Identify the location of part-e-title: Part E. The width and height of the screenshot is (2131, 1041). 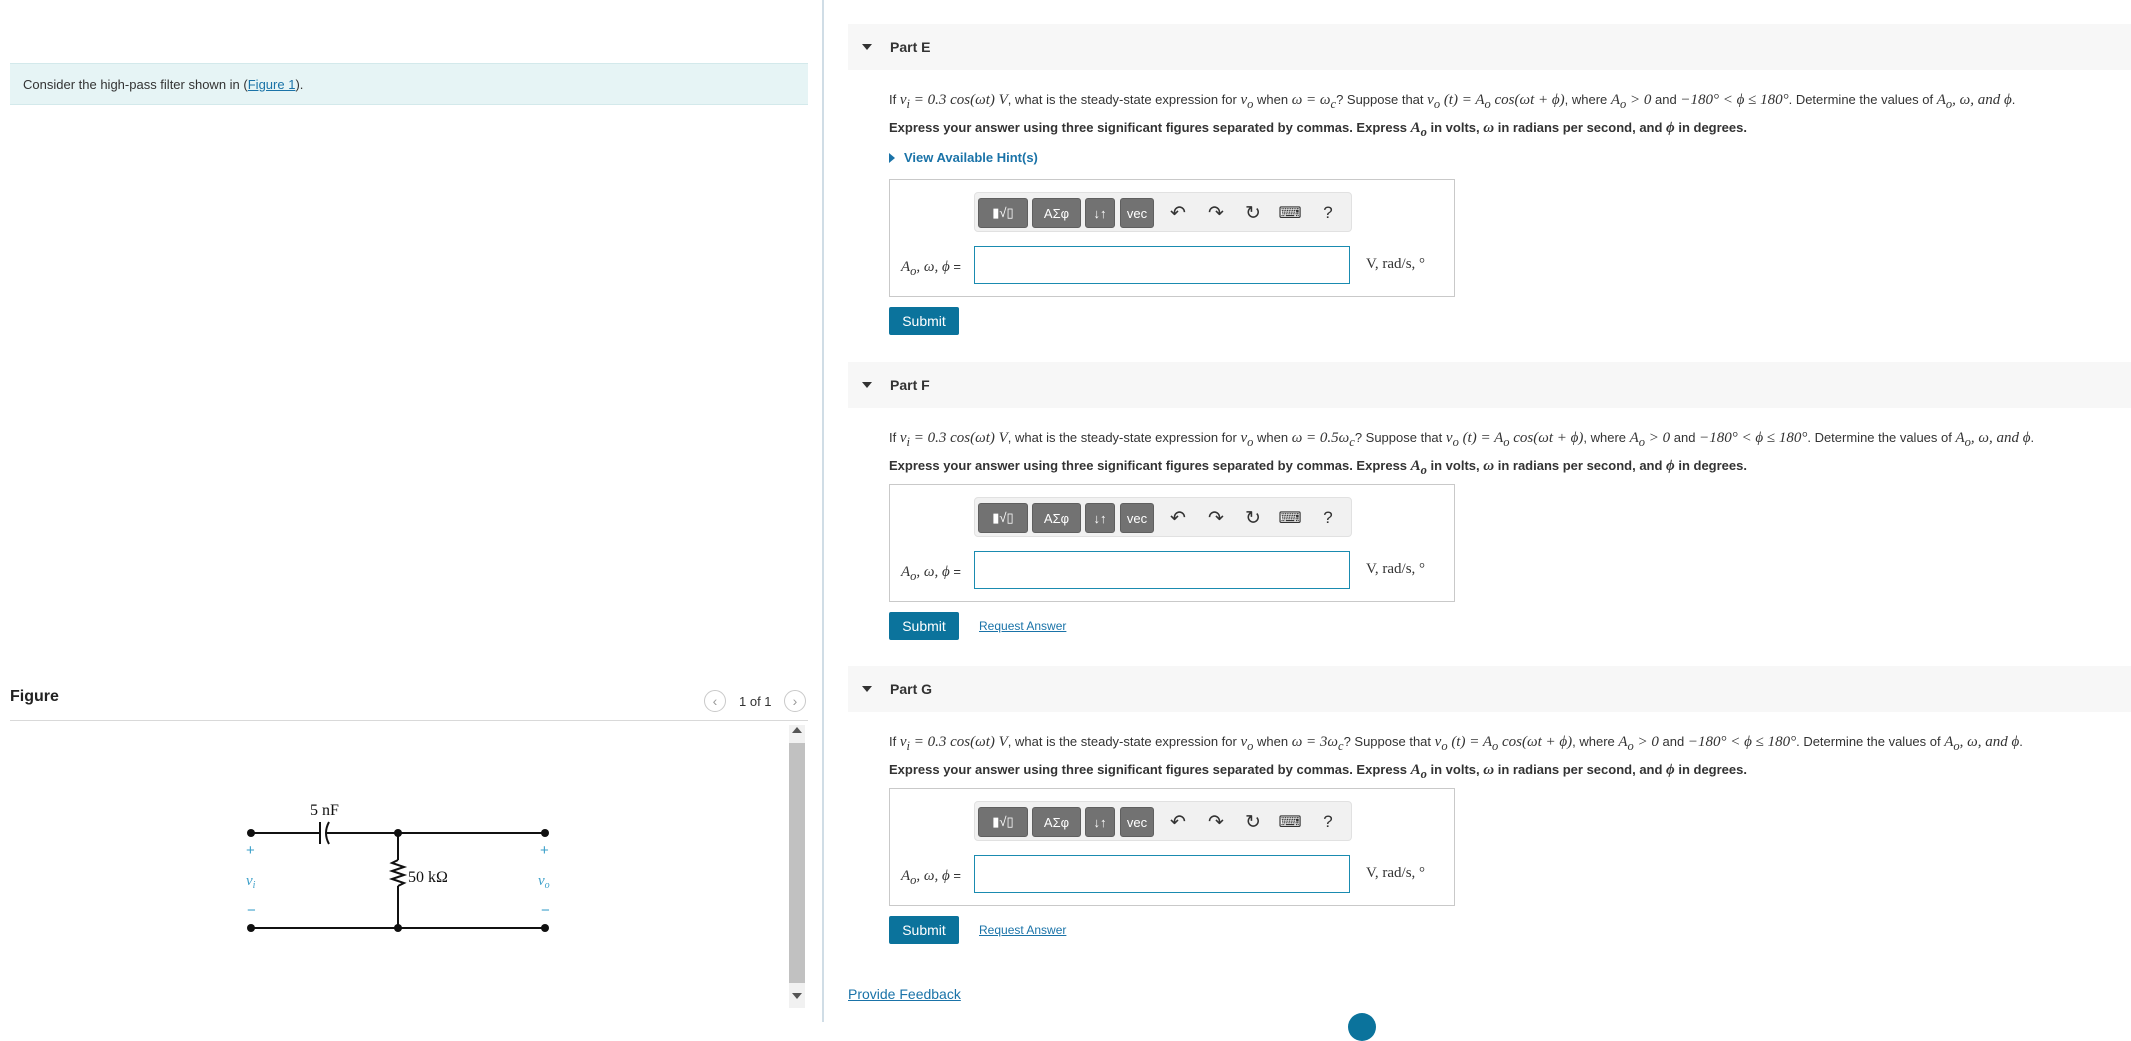
(910, 47).